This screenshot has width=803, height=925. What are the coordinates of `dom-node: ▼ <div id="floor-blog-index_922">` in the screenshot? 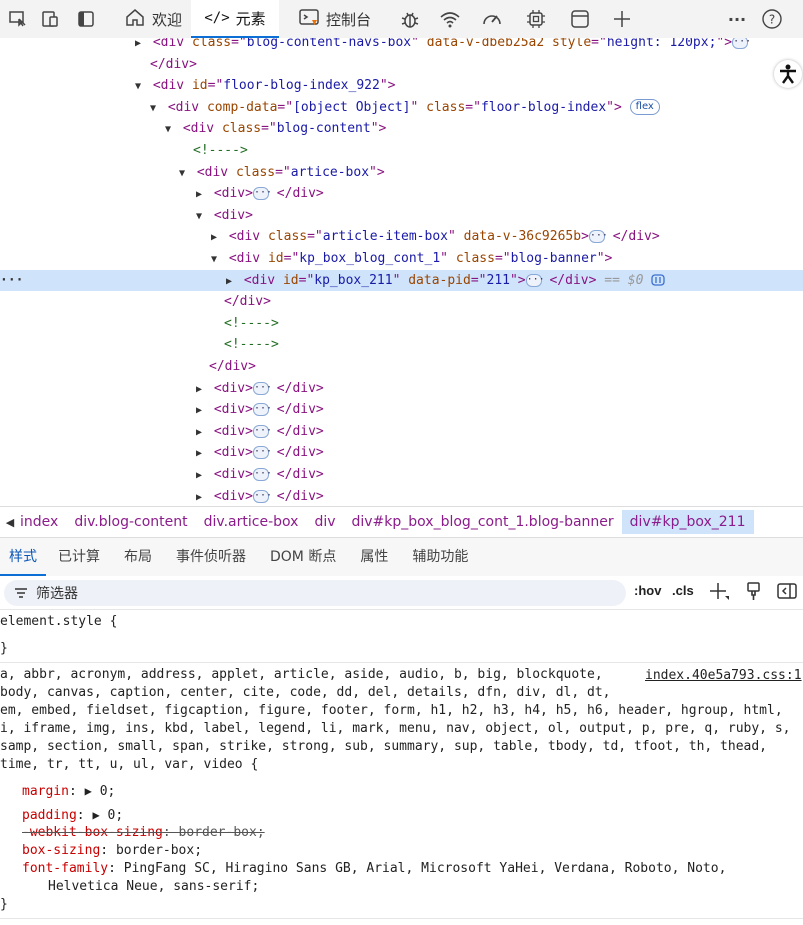 It's located at (401, 85).